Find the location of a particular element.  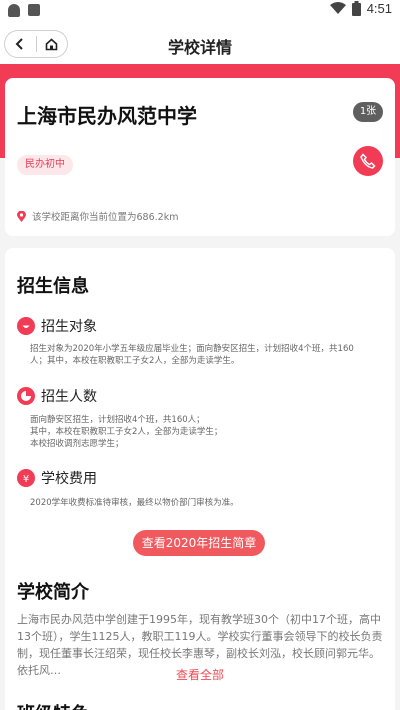

smile-icon is located at coordinates (26, 326).